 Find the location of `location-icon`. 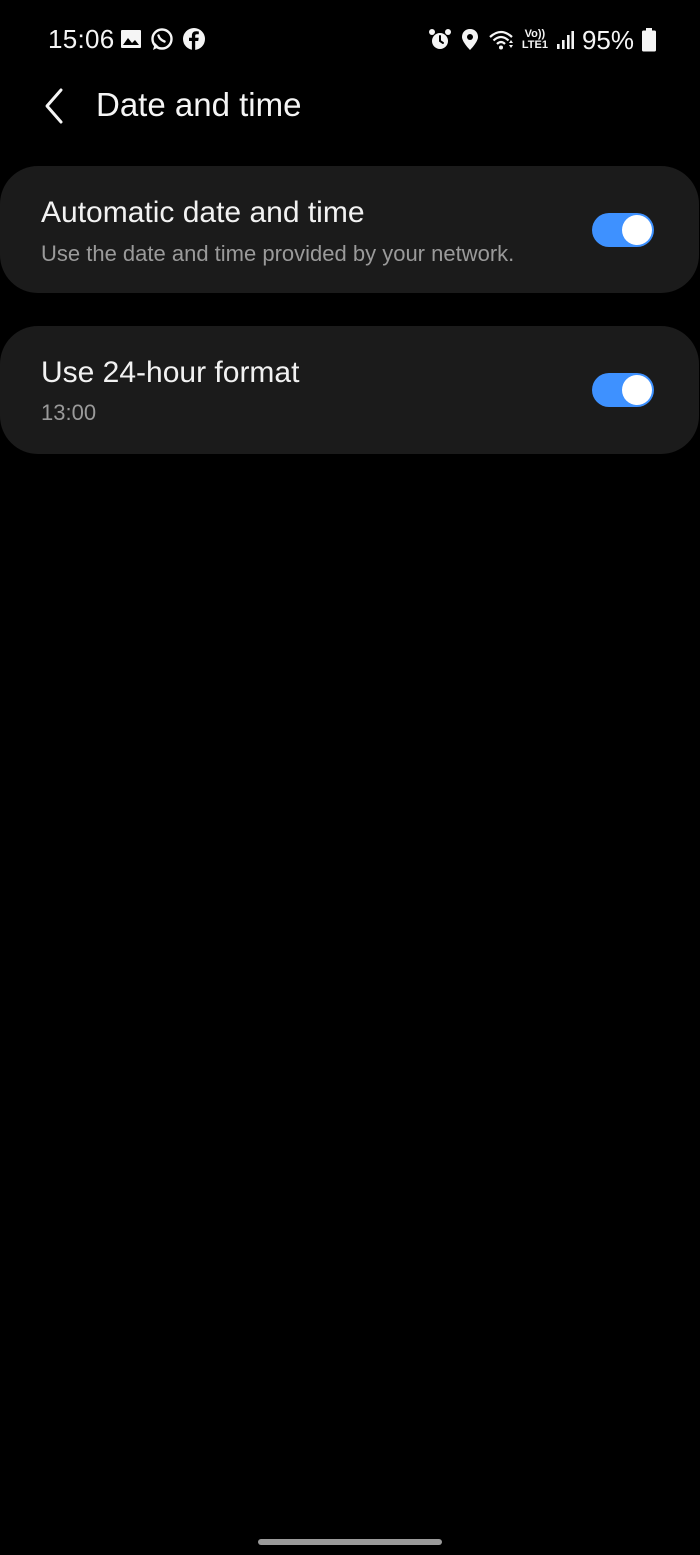

location-icon is located at coordinates (470, 40).